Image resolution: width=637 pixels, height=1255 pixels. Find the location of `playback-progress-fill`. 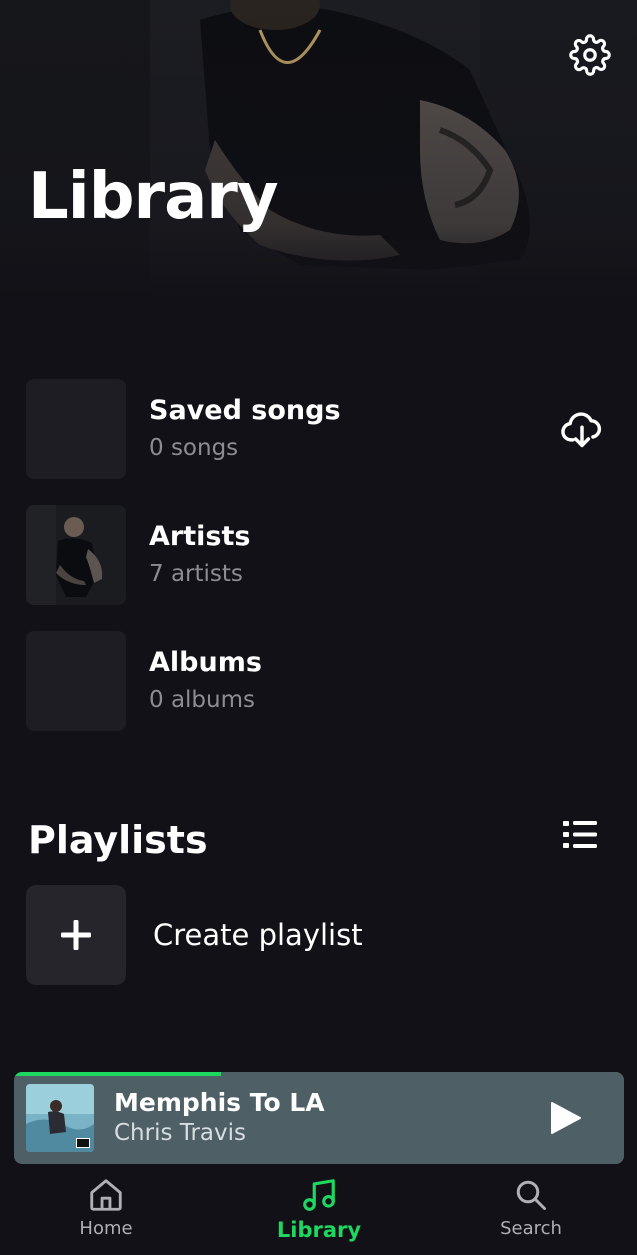

playback-progress-fill is located at coordinates (118, 1074).